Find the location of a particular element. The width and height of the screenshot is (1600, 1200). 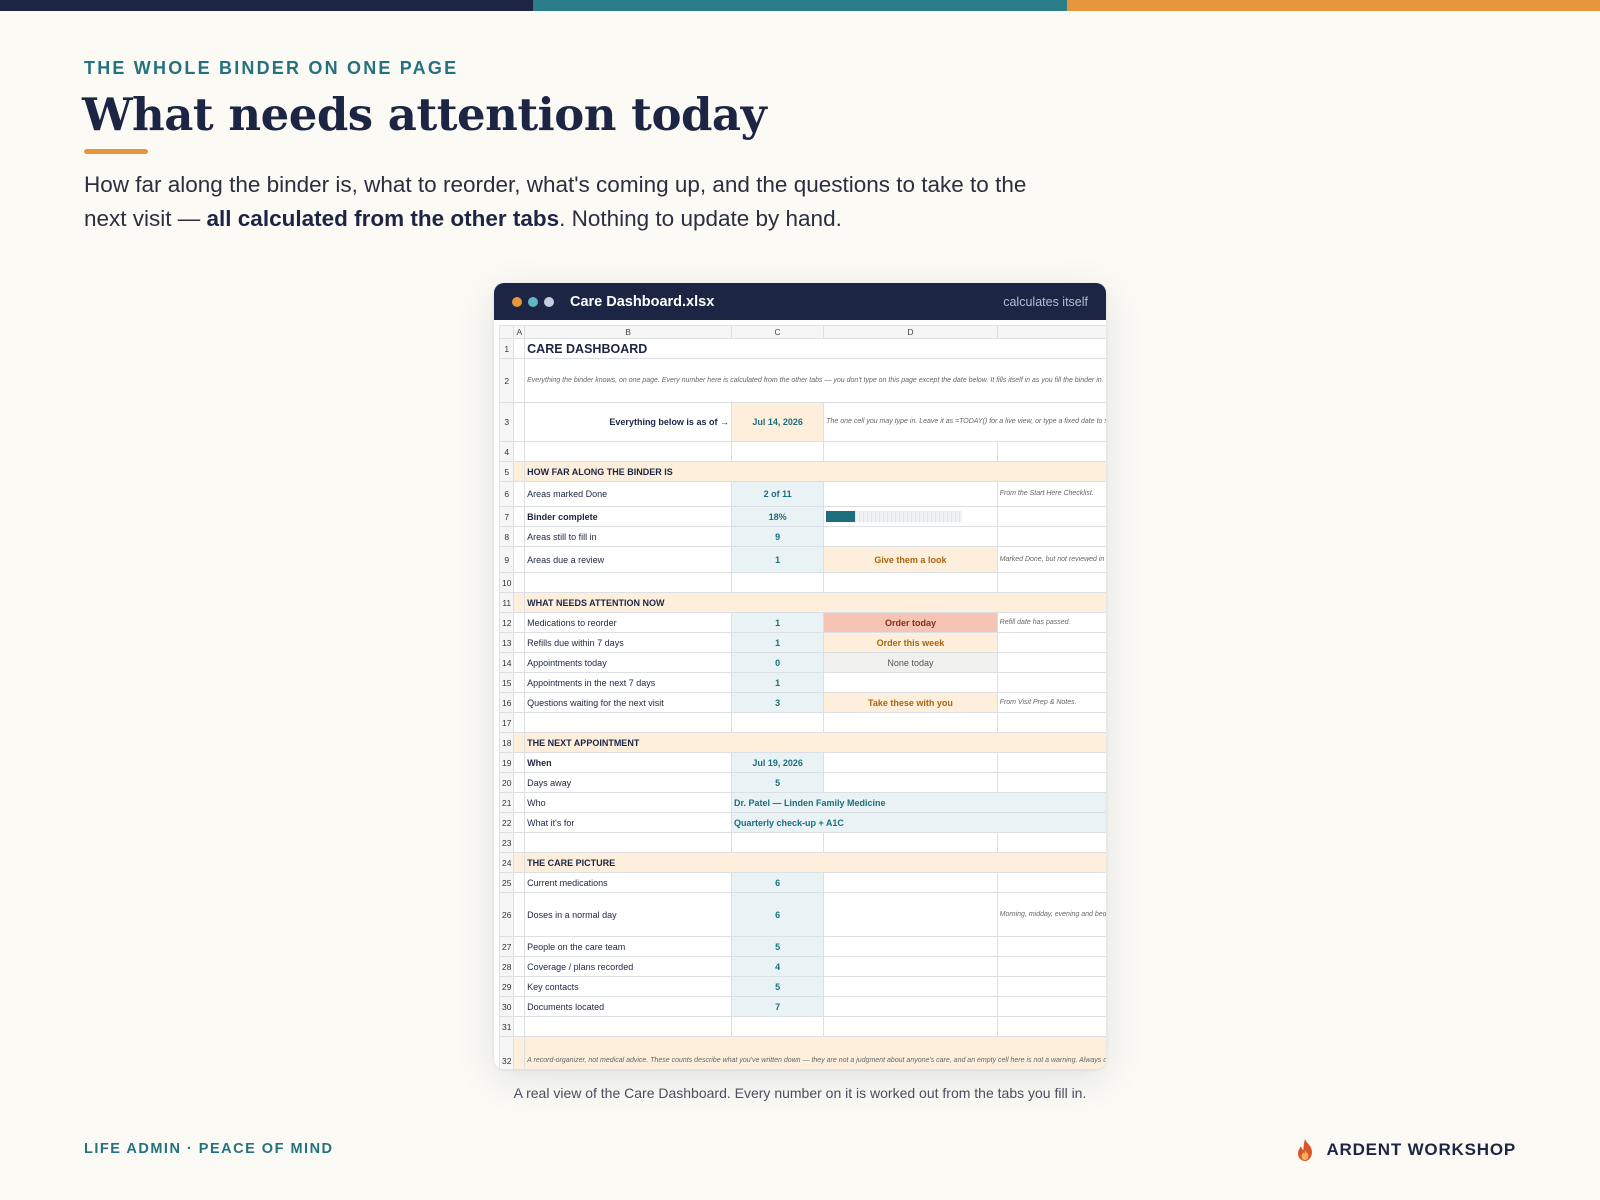

row-number: 8 is located at coordinates (506, 536).